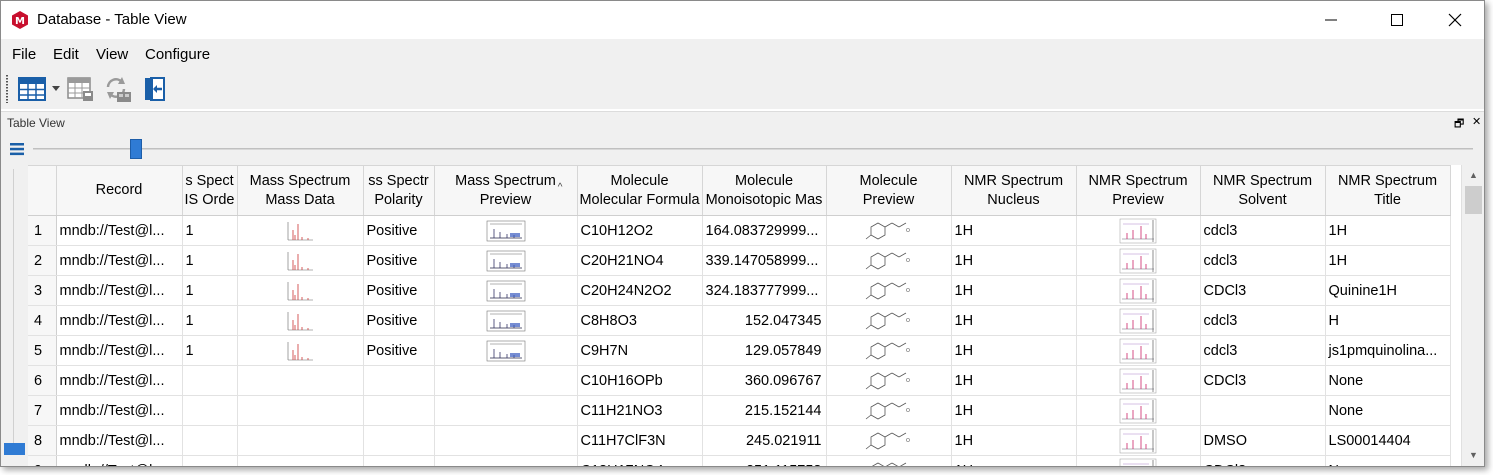  I want to click on corner-header, so click(42, 190).